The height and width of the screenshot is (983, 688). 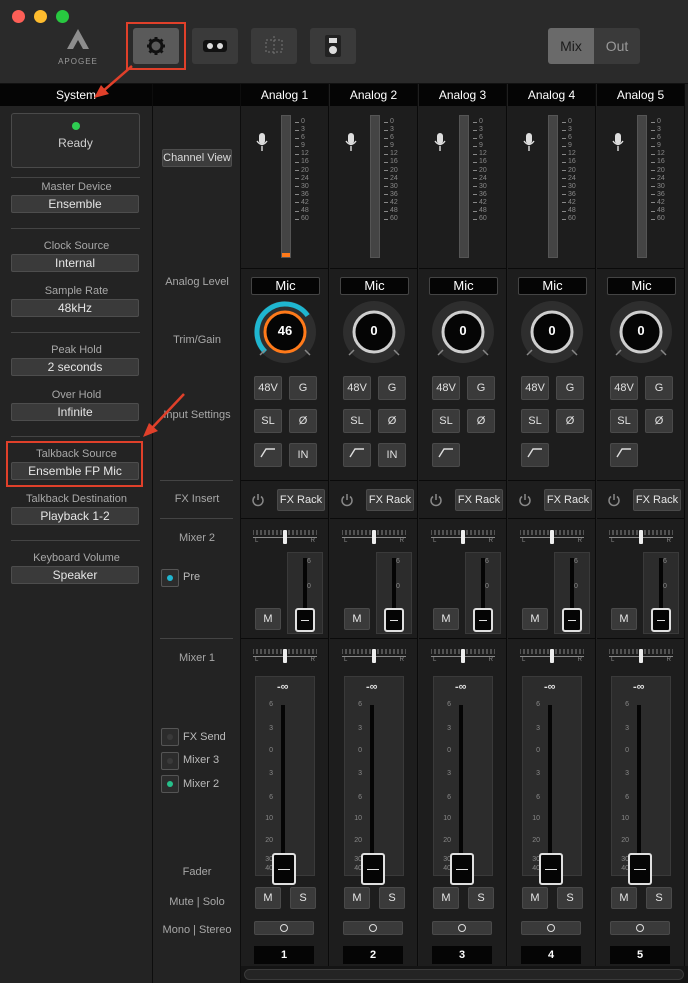 I want to click on peak-hold-select: 2 seconds, so click(x=75, y=367).